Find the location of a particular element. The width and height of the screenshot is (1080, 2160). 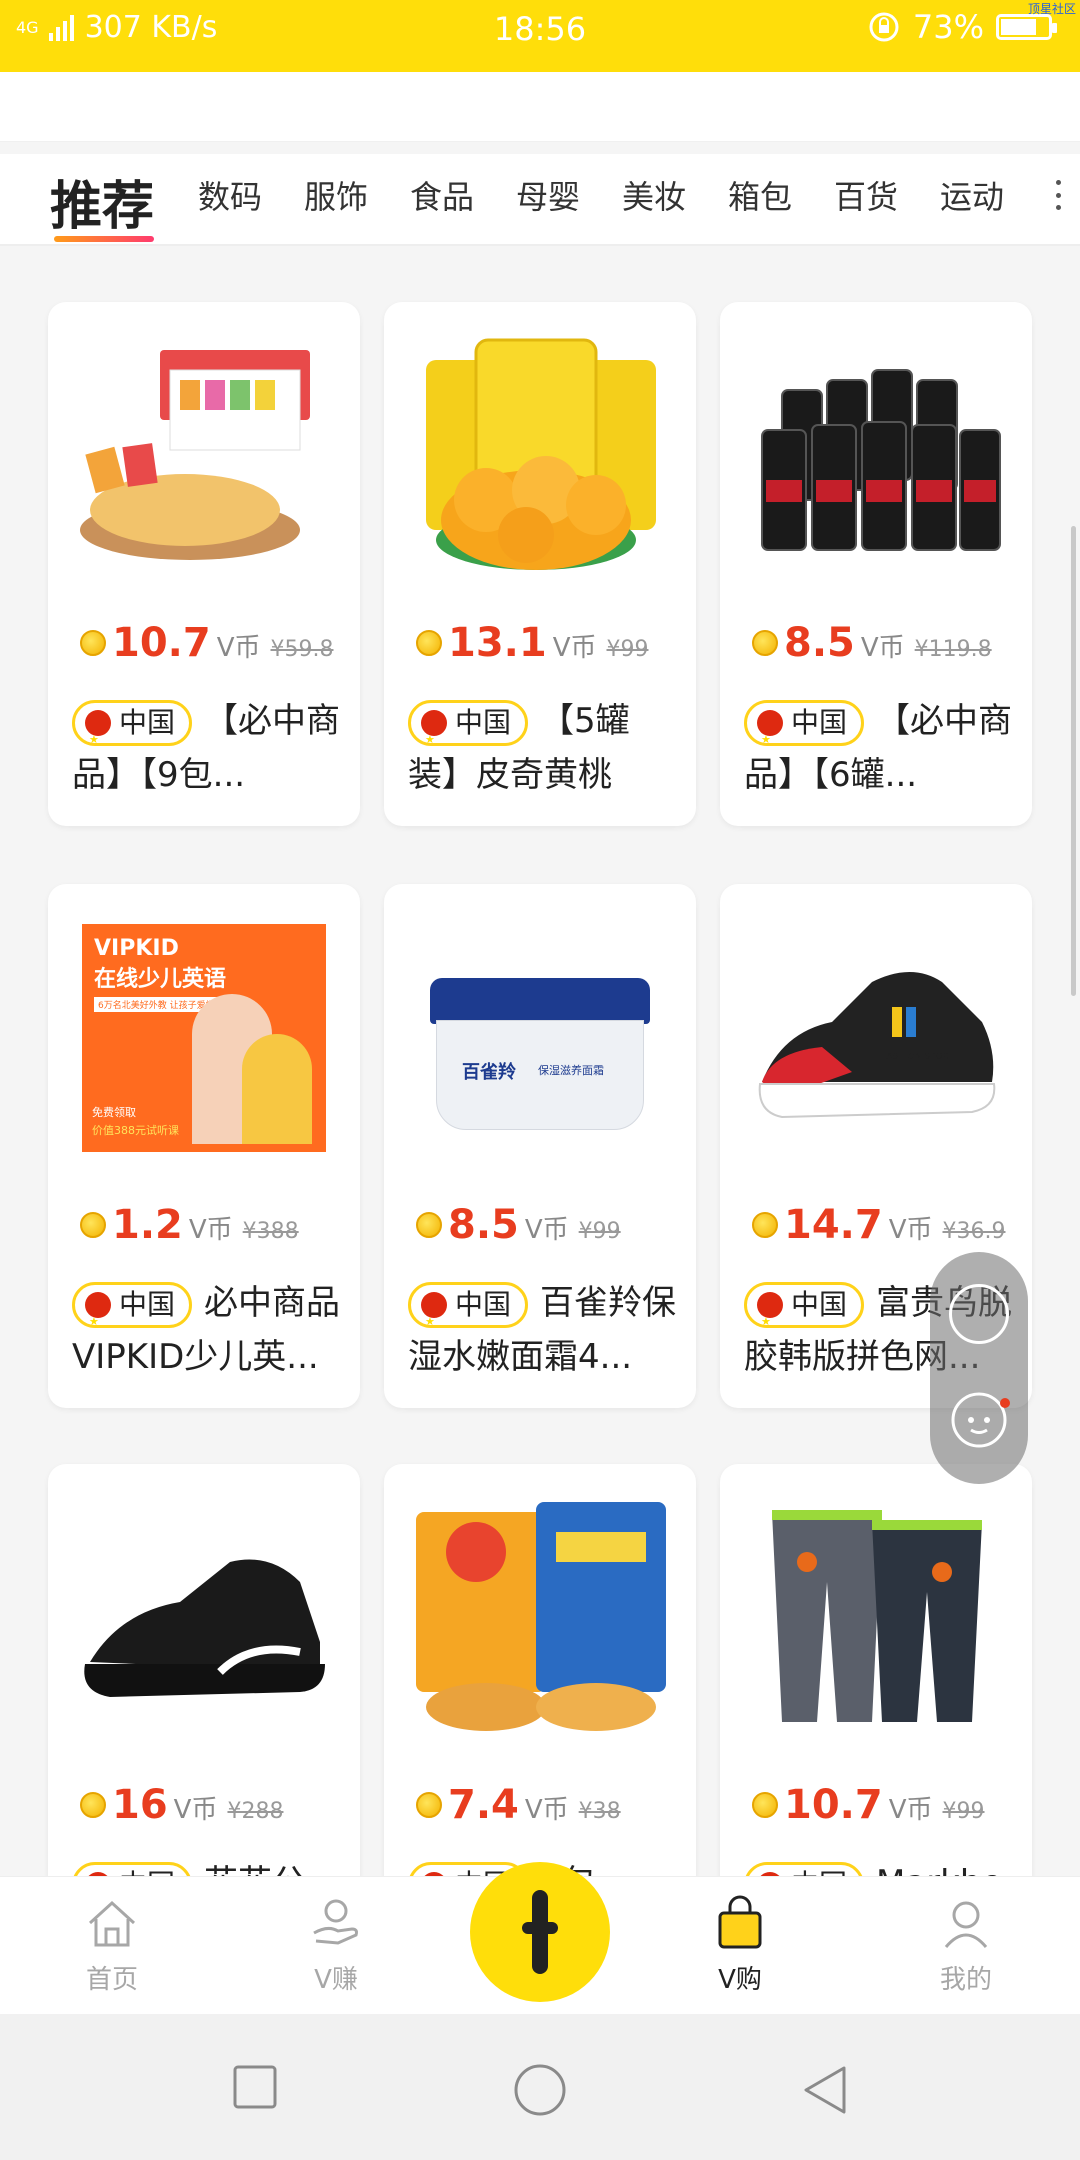

tab-bags: 箱包 is located at coordinates (760, 195).